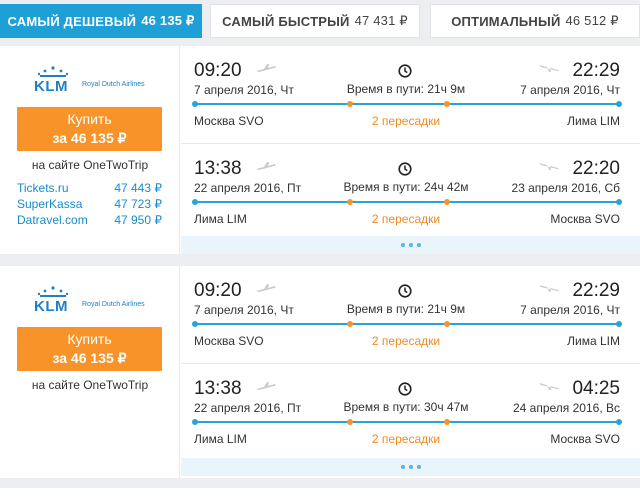  What do you see at coordinates (49, 204) in the screenshot?
I see `agent-name: SuperKassa` at bounding box center [49, 204].